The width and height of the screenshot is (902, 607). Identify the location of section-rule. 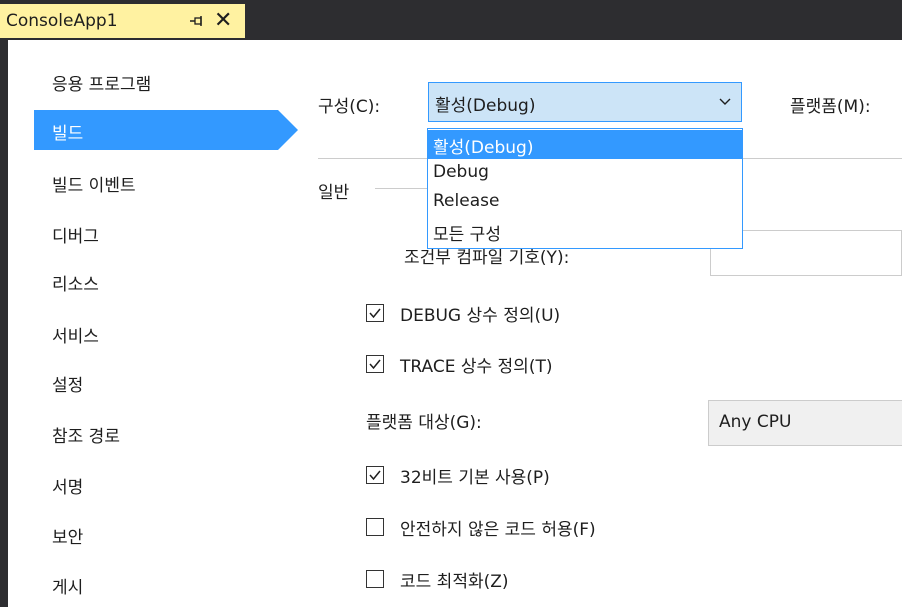
(402, 188).